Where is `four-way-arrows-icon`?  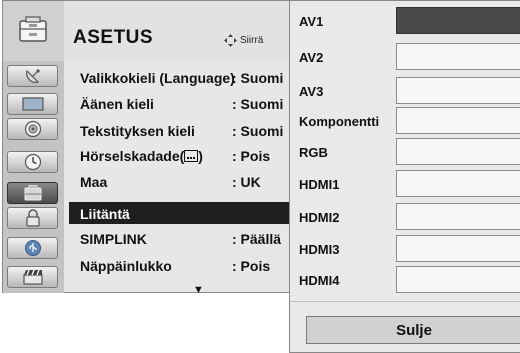
four-way-arrows-icon is located at coordinates (230, 40).